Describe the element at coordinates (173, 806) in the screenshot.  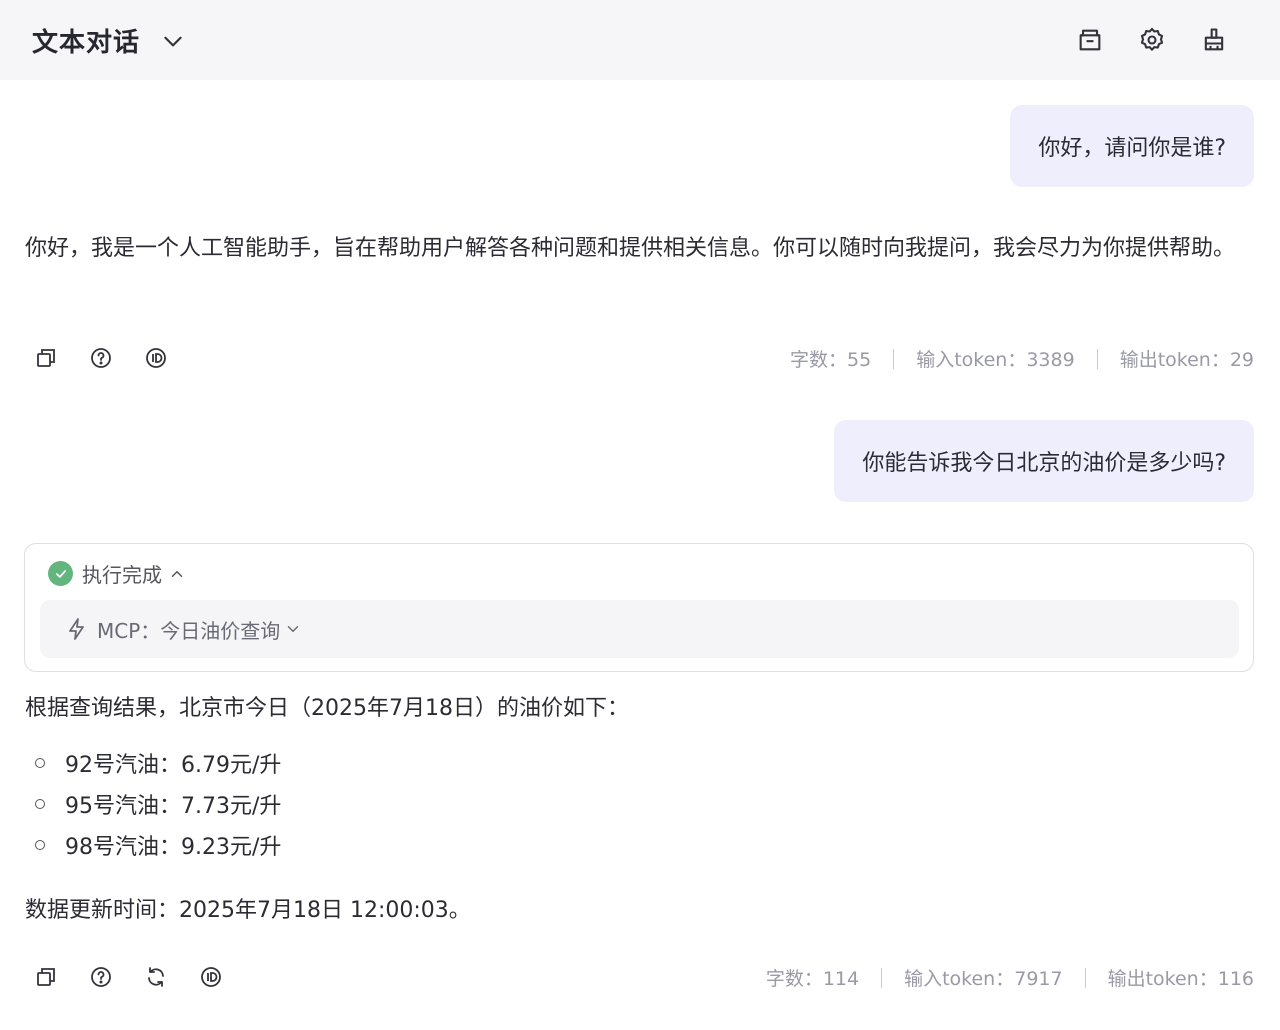
I see `price-text: 95号汽油：7.73元/升` at that location.